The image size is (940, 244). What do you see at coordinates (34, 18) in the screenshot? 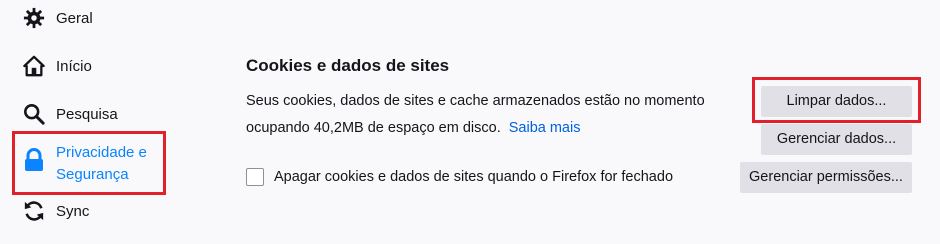
I see `gear-icon` at bounding box center [34, 18].